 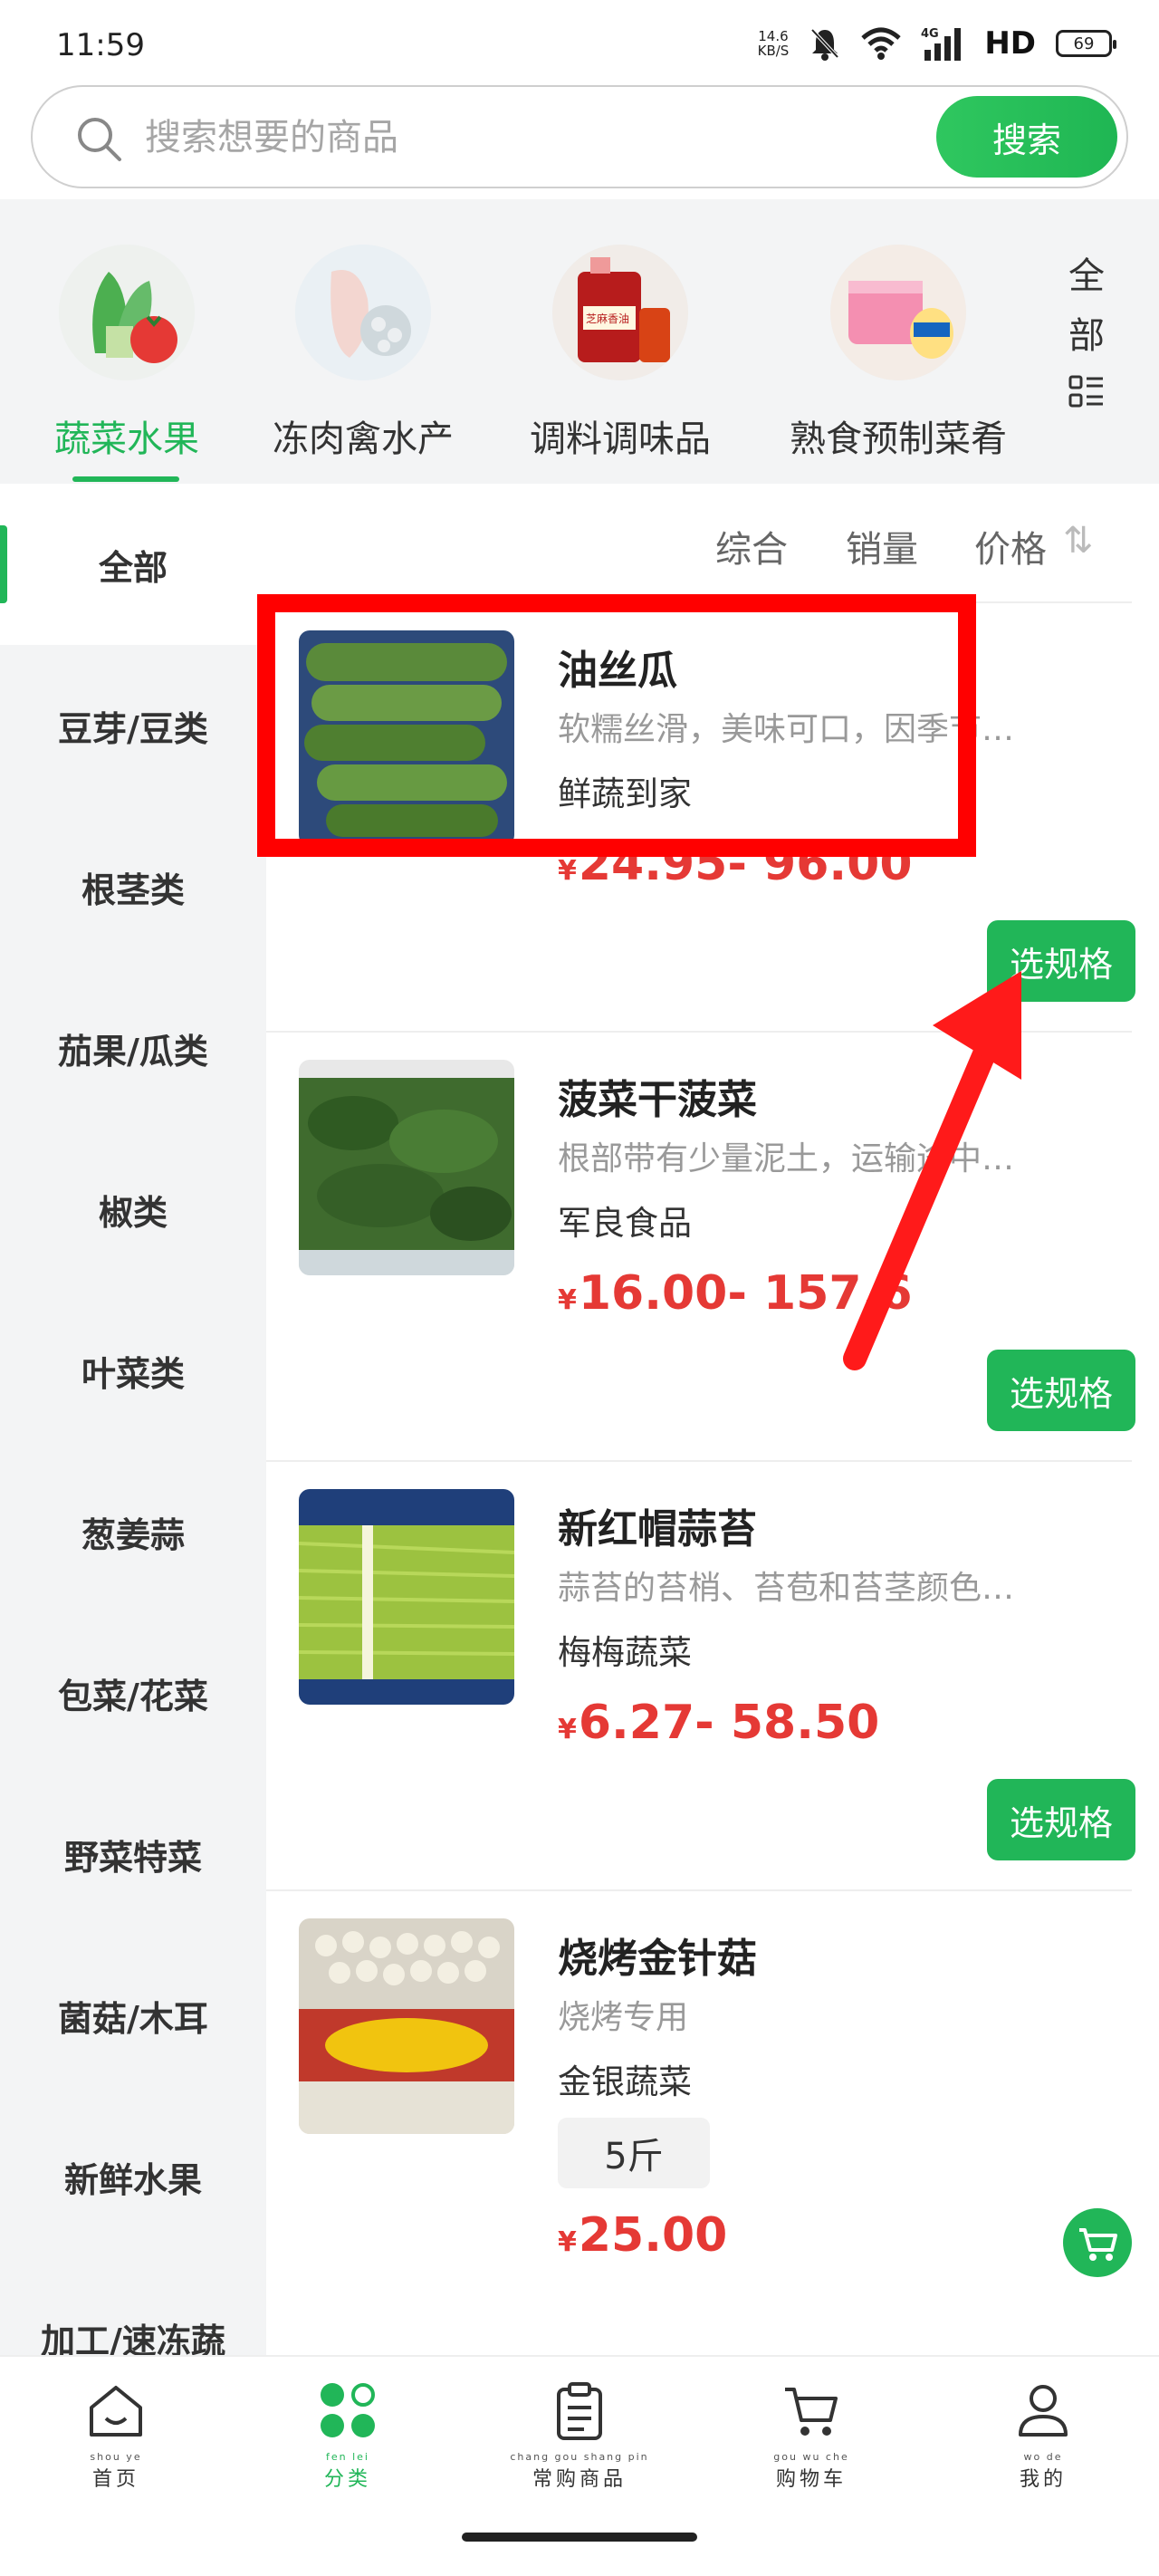 What do you see at coordinates (1079, 541) in the screenshot?
I see `sort-arrows-icon: ⇅` at bounding box center [1079, 541].